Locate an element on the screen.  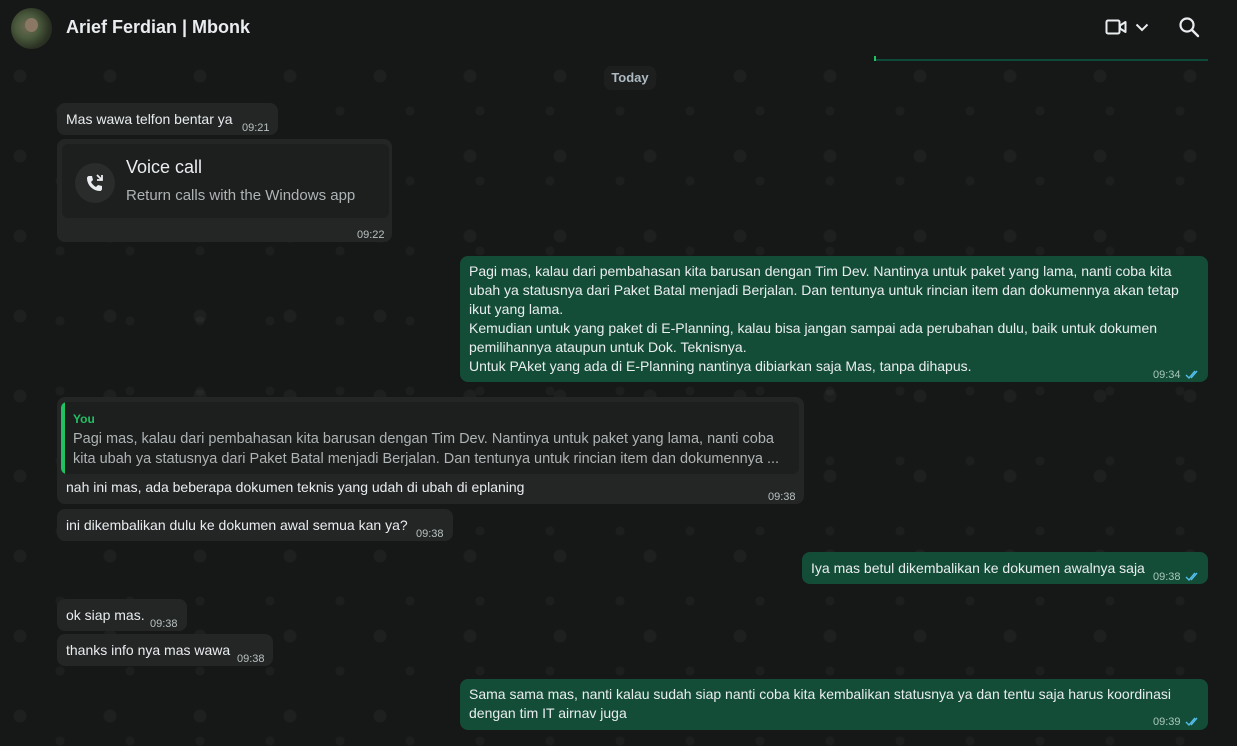
date-divider: Today is located at coordinates (630, 78).